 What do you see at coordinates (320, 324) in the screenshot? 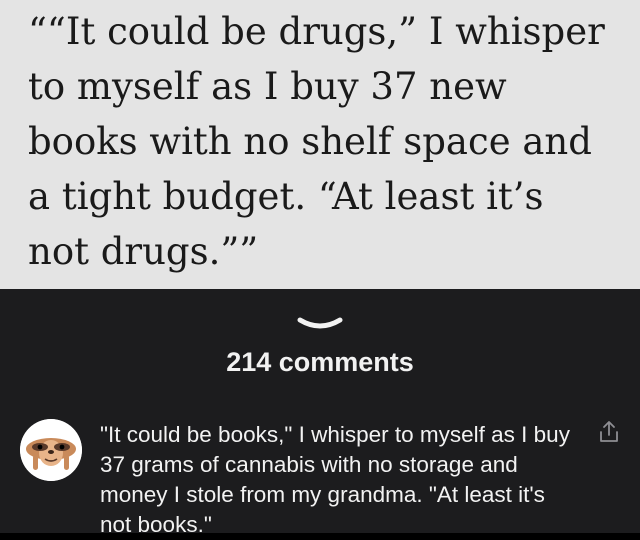
I see `chevron-down-icon` at bounding box center [320, 324].